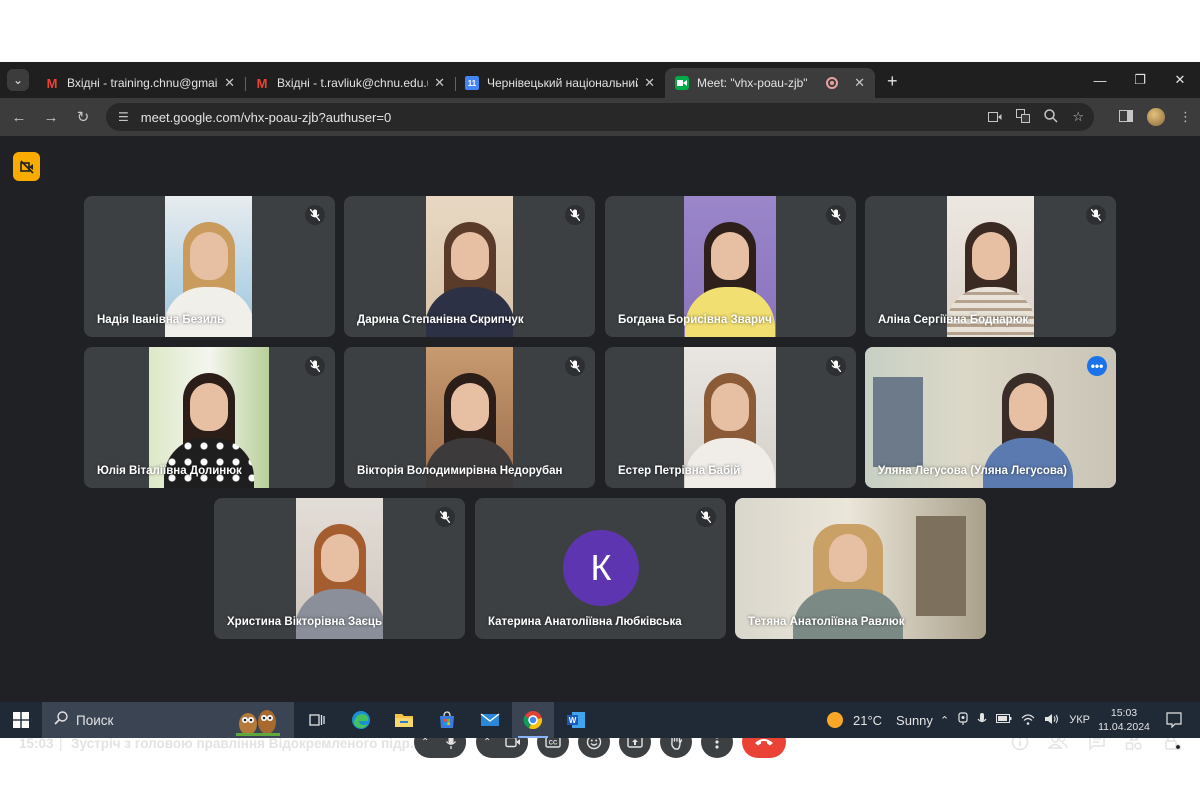  Describe the element at coordinates (585, 622) in the screenshot. I see `participant-name: Катерина Анатоліївна Любківська` at that location.